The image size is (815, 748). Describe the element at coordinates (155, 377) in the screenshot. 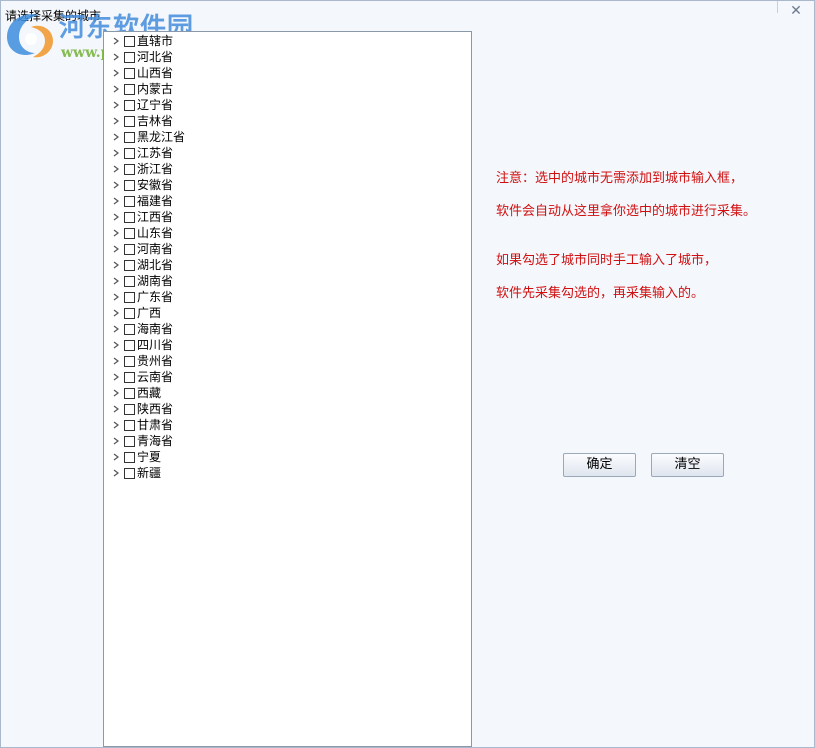

I see `tree-item-label: 云南省` at that location.